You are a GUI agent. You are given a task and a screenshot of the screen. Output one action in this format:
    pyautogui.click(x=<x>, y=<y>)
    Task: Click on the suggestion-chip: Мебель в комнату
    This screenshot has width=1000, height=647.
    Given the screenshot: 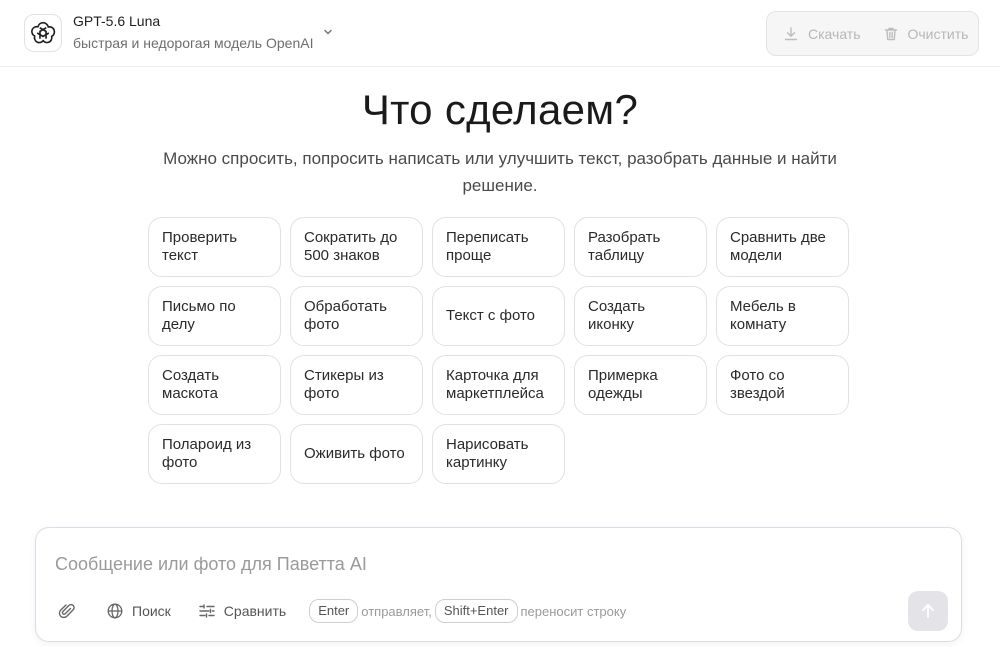 What is the action you would take?
    pyautogui.click(x=782, y=316)
    